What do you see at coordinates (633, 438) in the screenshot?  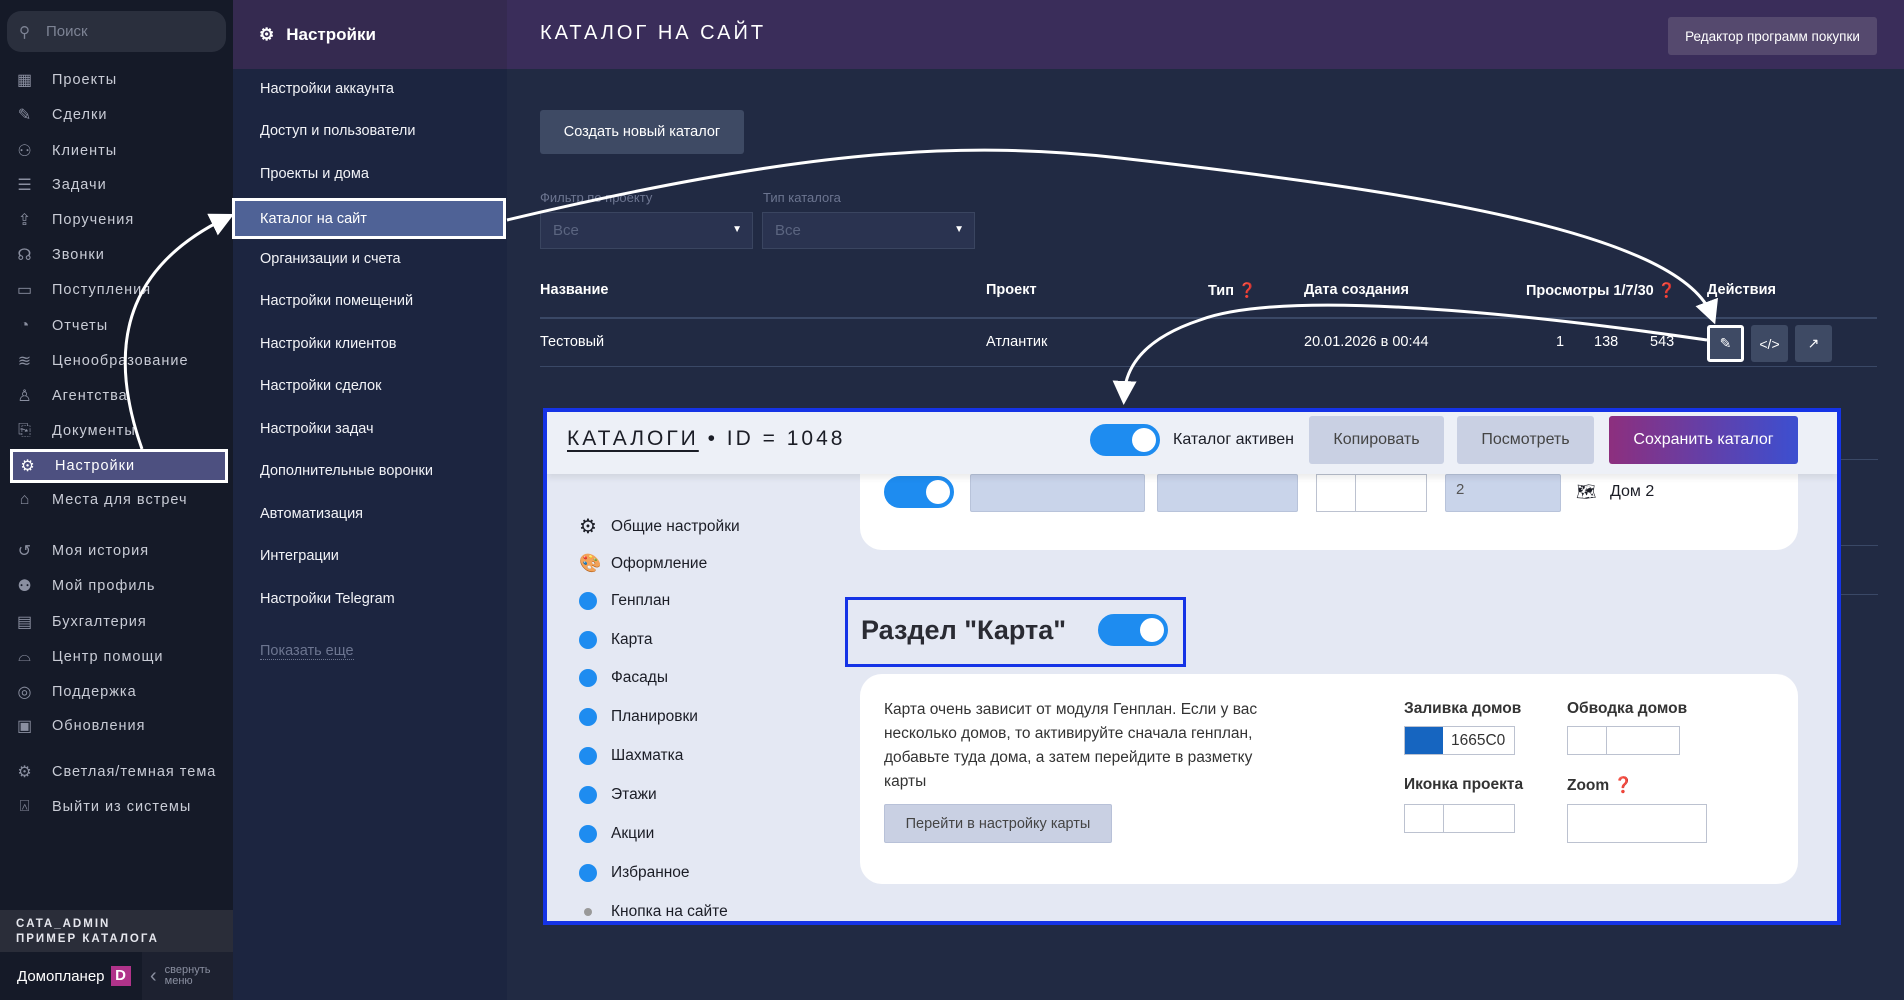 I see `catalogs-link: КАТАЛОГИ` at bounding box center [633, 438].